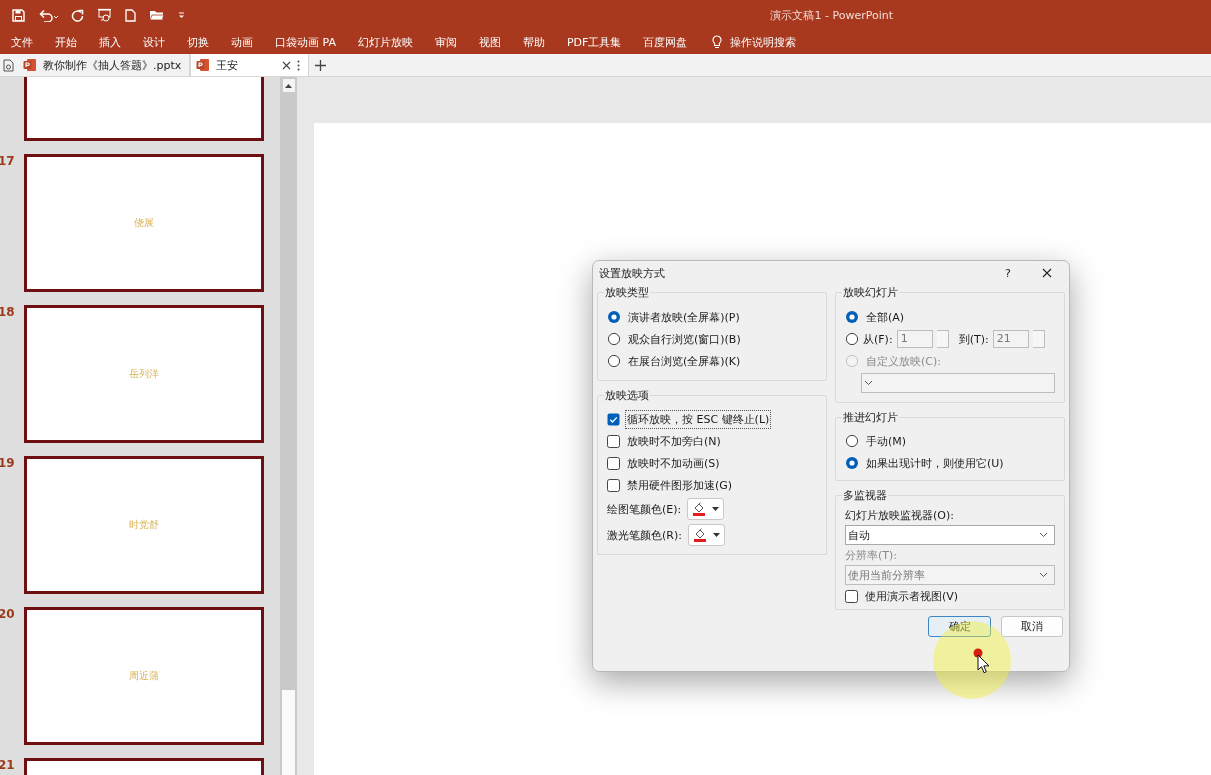  I want to click on option-label: 观众自行浏览(窗口)(B), so click(684, 339).